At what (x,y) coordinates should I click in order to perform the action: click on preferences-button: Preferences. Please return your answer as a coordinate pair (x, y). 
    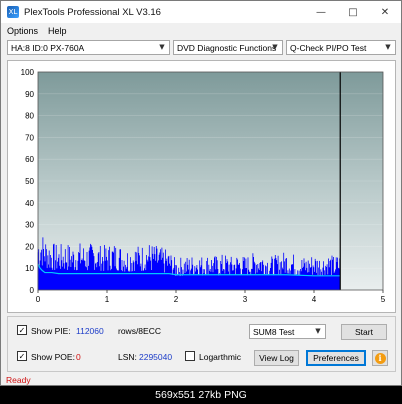
    Looking at the image, I should click on (336, 358).